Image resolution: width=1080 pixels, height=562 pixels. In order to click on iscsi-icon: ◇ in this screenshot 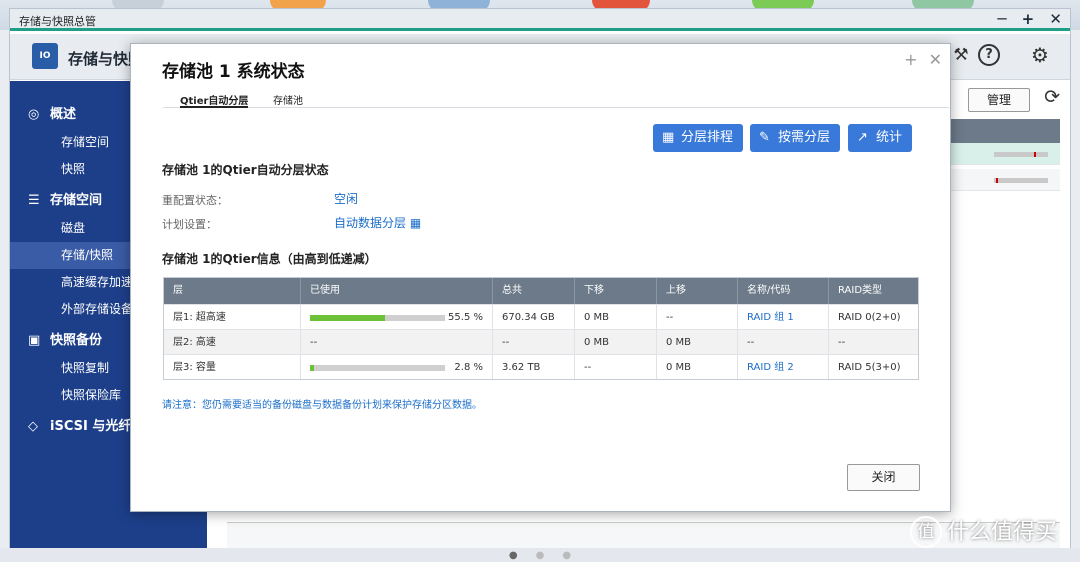, I will do `click(33, 426)`.